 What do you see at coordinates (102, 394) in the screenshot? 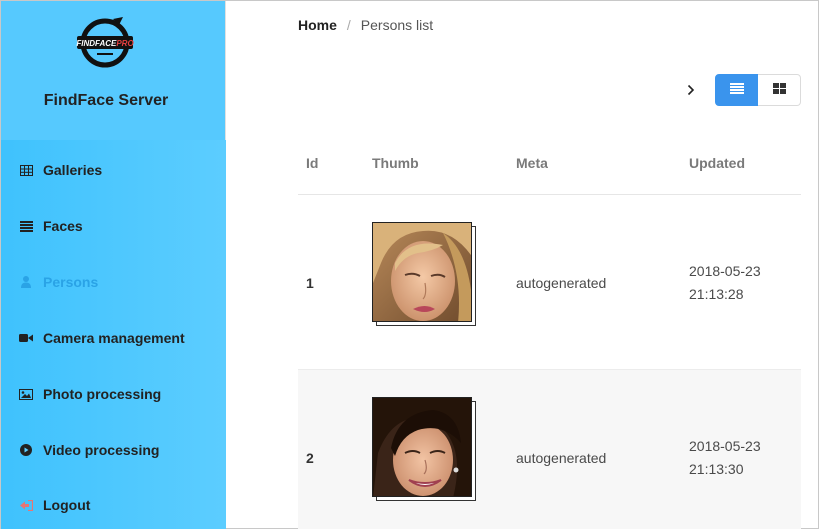
I see `sidebar-item-label: Photo processing` at bounding box center [102, 394].